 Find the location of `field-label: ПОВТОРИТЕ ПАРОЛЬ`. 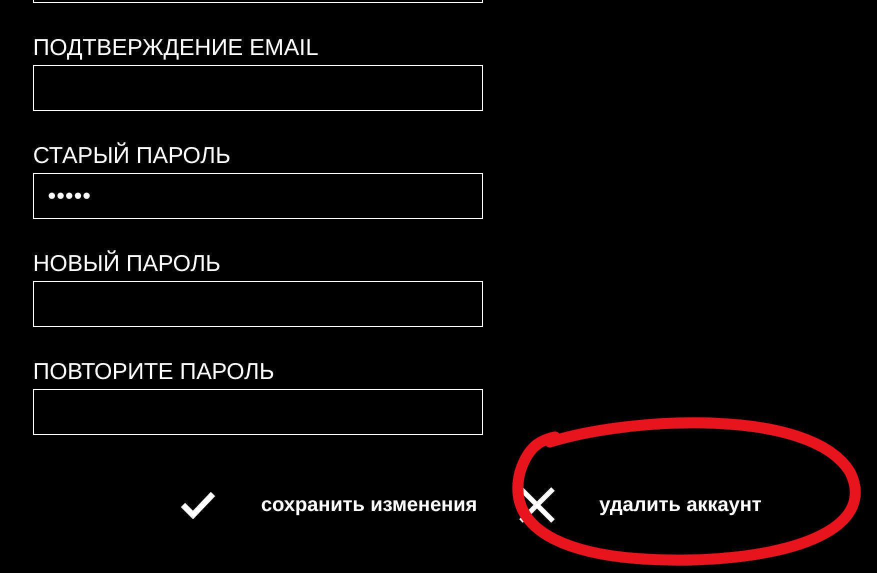

field-label: ПОВТОРИТЕ ПАРОЛЬ is located at coordinates (154, 371).